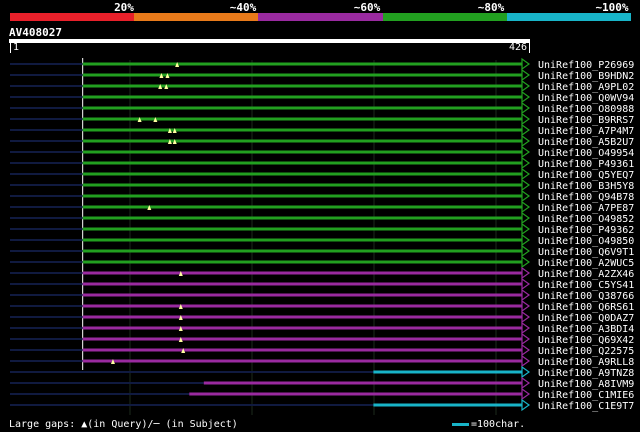 The width and height of the screenshot is (640, 432). I want to click on hit-label: UniRef100_A7P4M7, so click(586, 131).